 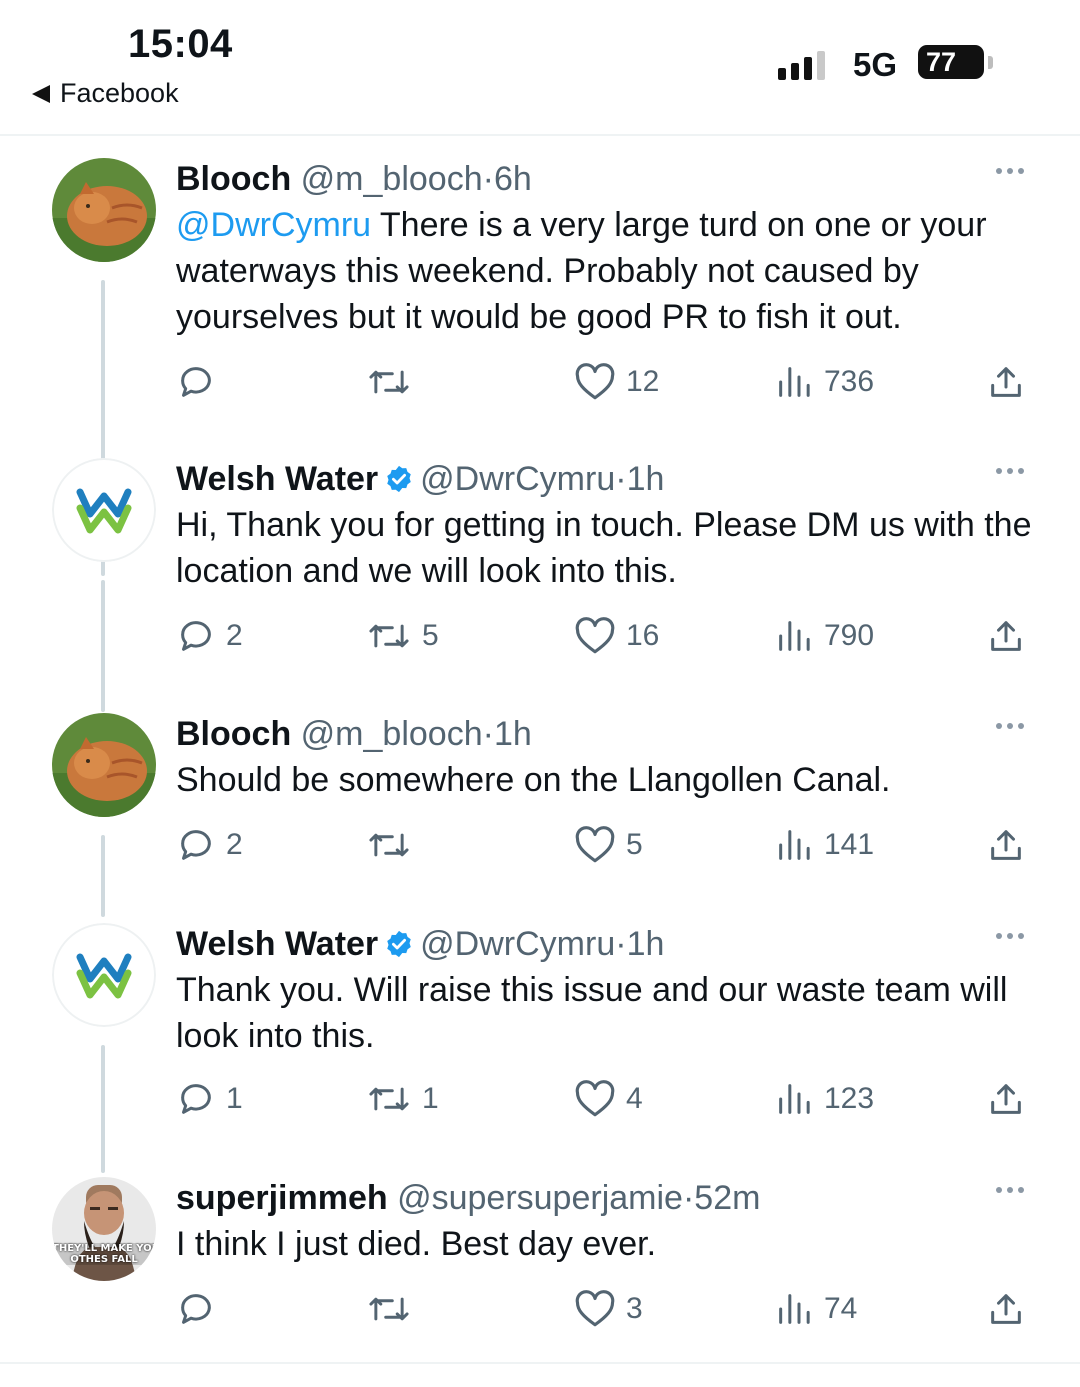 What do you see at coordinates (824, 1099) in the screenshot?
I see `views-button: 123` at bounding box center [824, 1099].